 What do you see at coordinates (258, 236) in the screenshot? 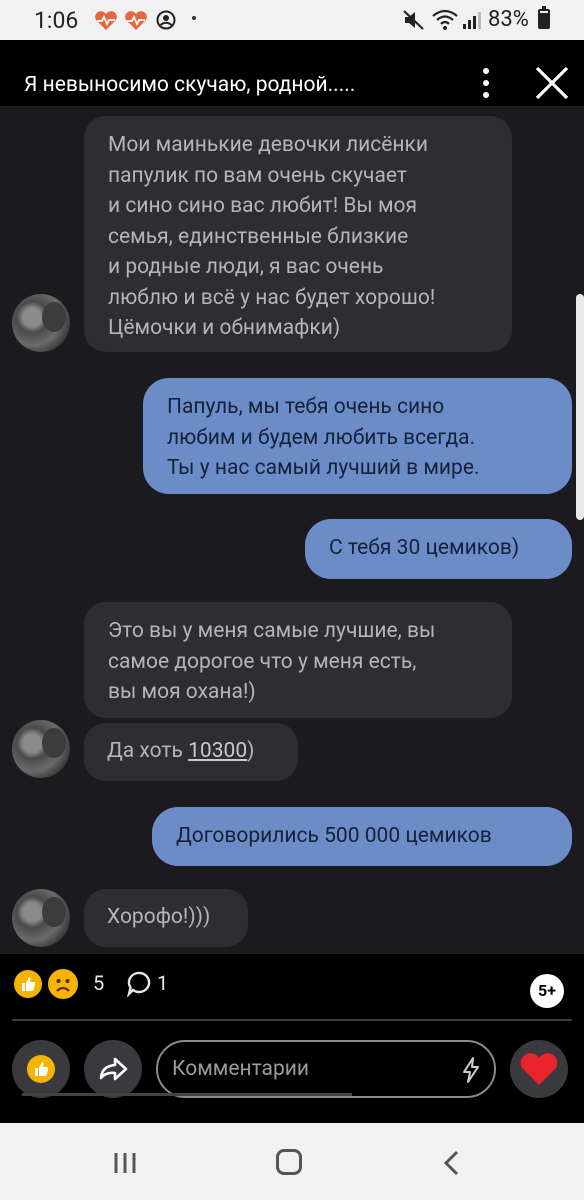
I see `message-line: семья, единственные близкие` at bounding box center [258, 236].